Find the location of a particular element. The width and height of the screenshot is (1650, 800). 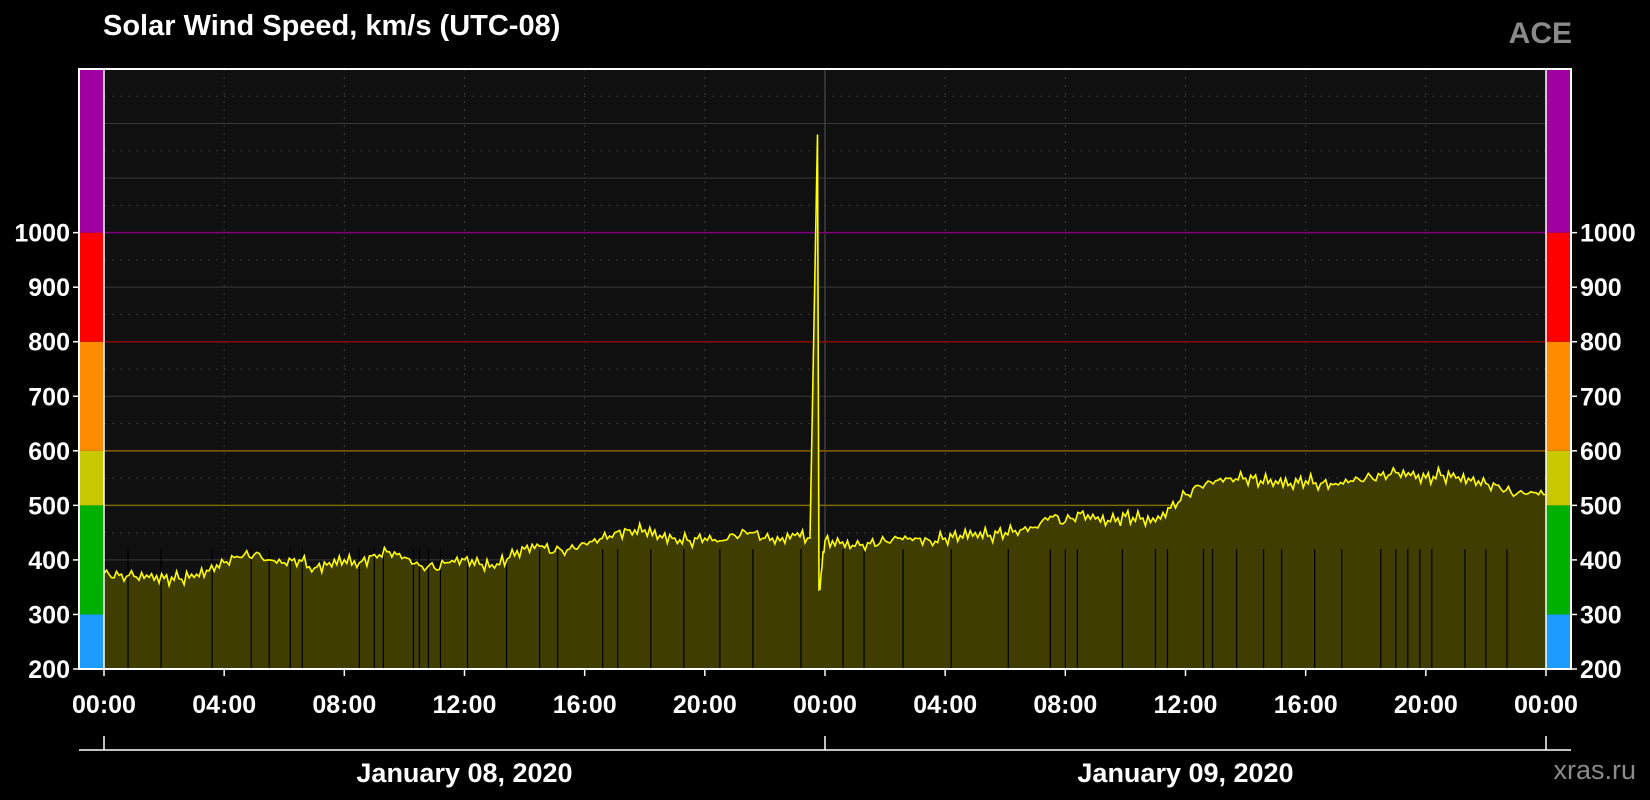

scale-bar-right is located at coordinates (1558, 369).